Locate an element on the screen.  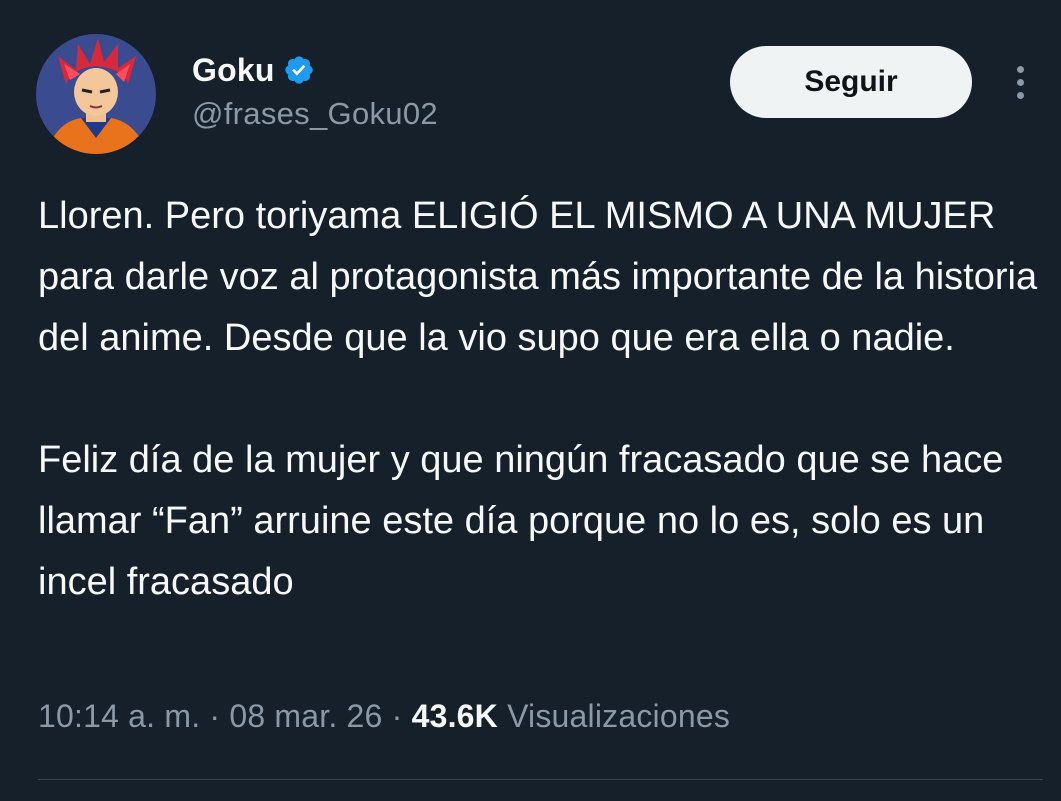
verified-badge-icon is located at coordinates (298, 70).